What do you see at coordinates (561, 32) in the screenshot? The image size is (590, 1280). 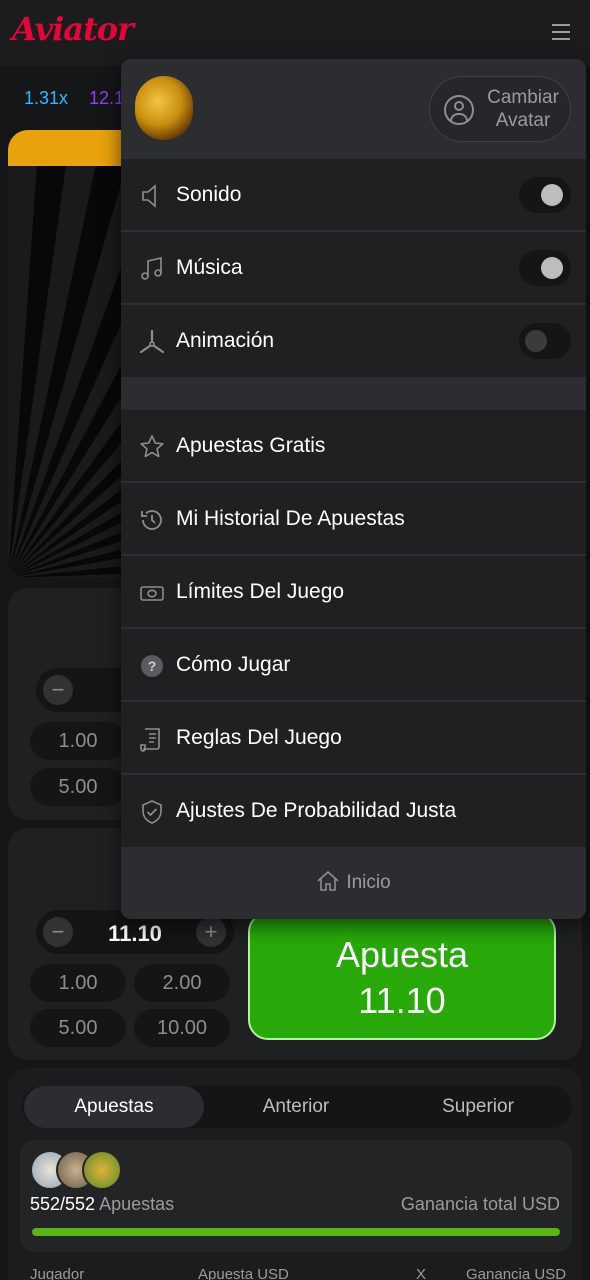 I see `hamburger-icon` at bounding box center [561, 32].